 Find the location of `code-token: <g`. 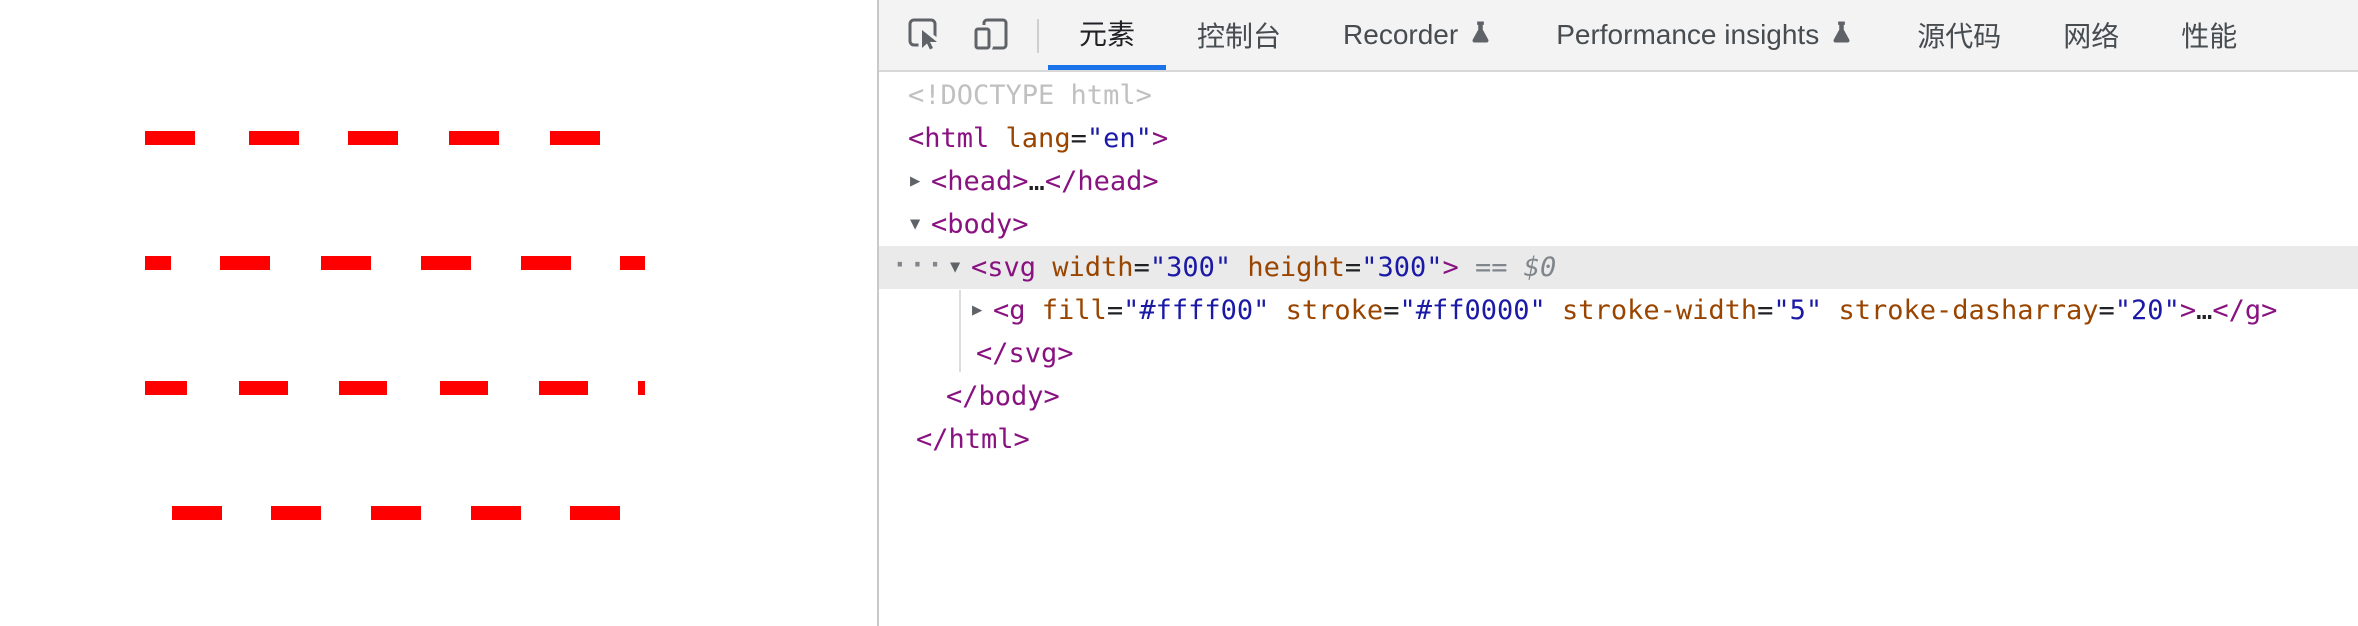

code-token: <g is located at coordinates (1017, 310).